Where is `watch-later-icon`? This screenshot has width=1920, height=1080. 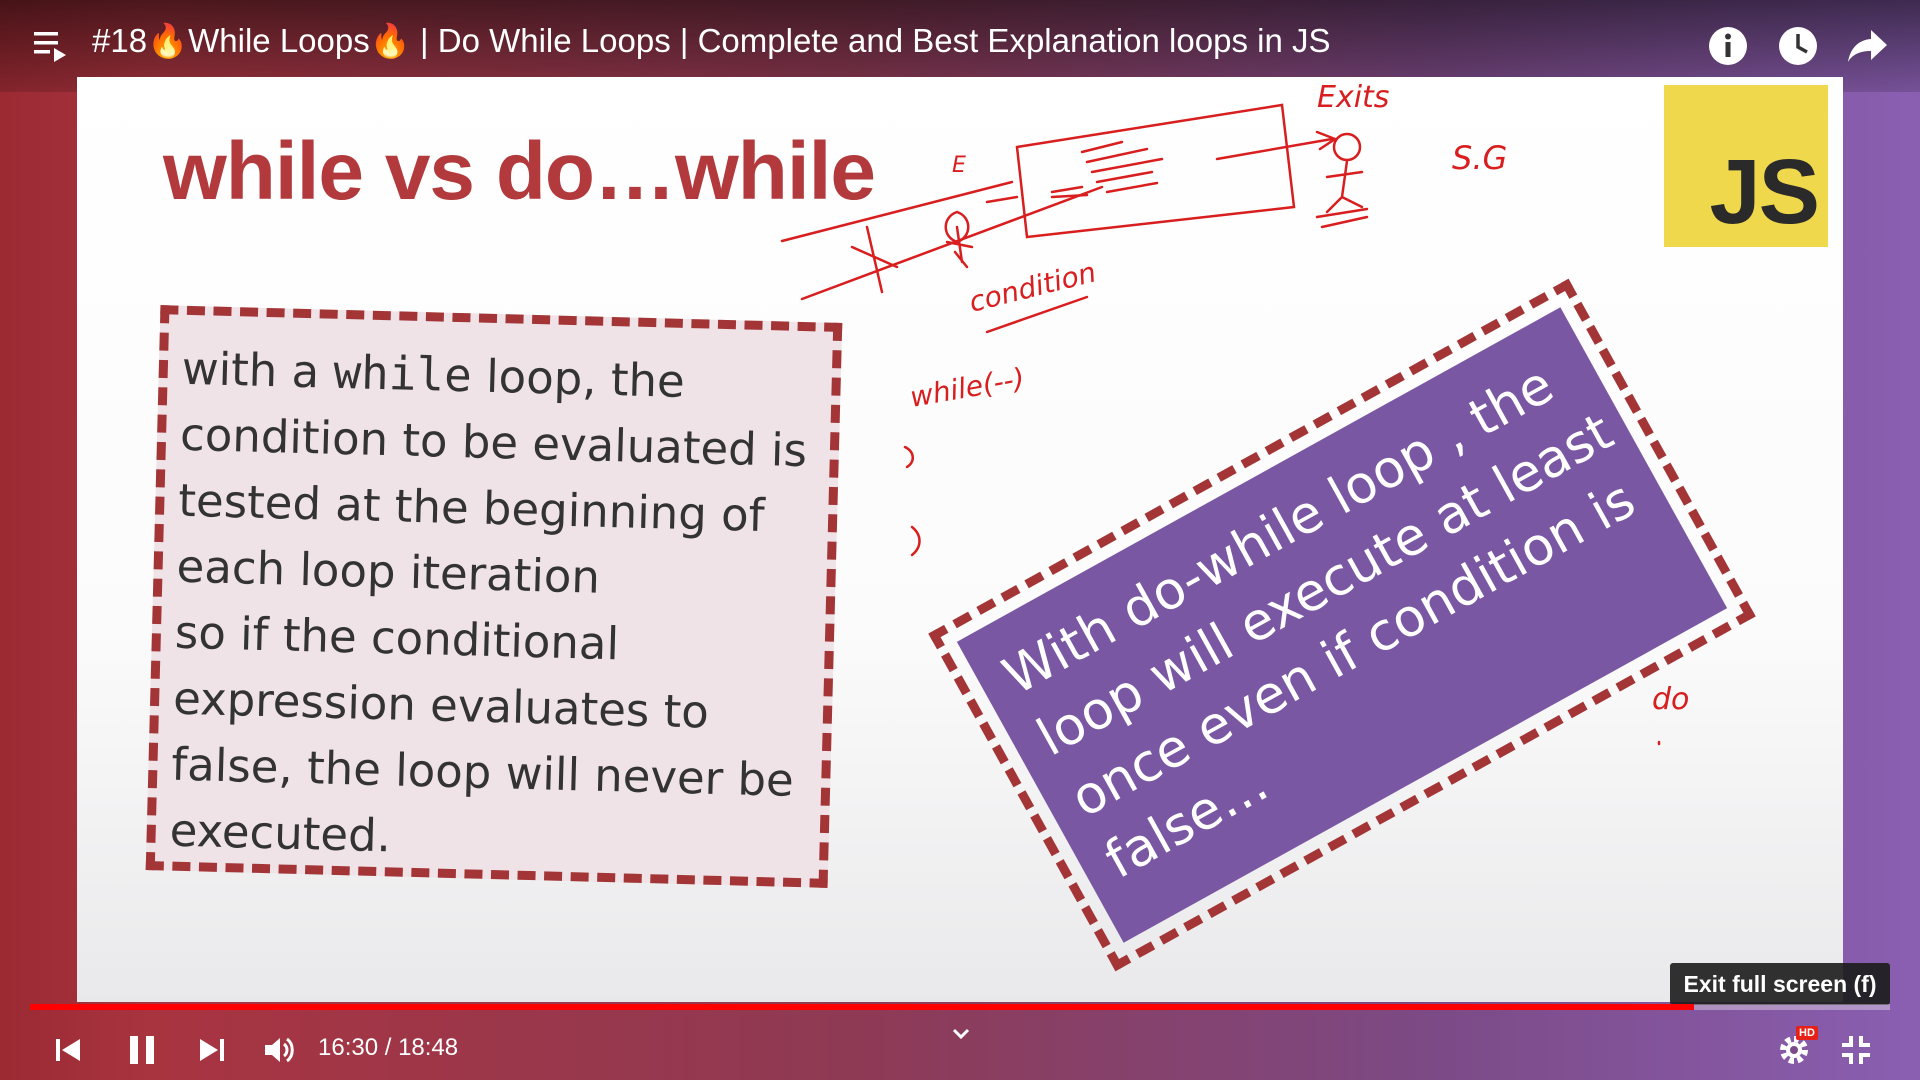 watch-later-icon is located at coordinates (1798, 46).